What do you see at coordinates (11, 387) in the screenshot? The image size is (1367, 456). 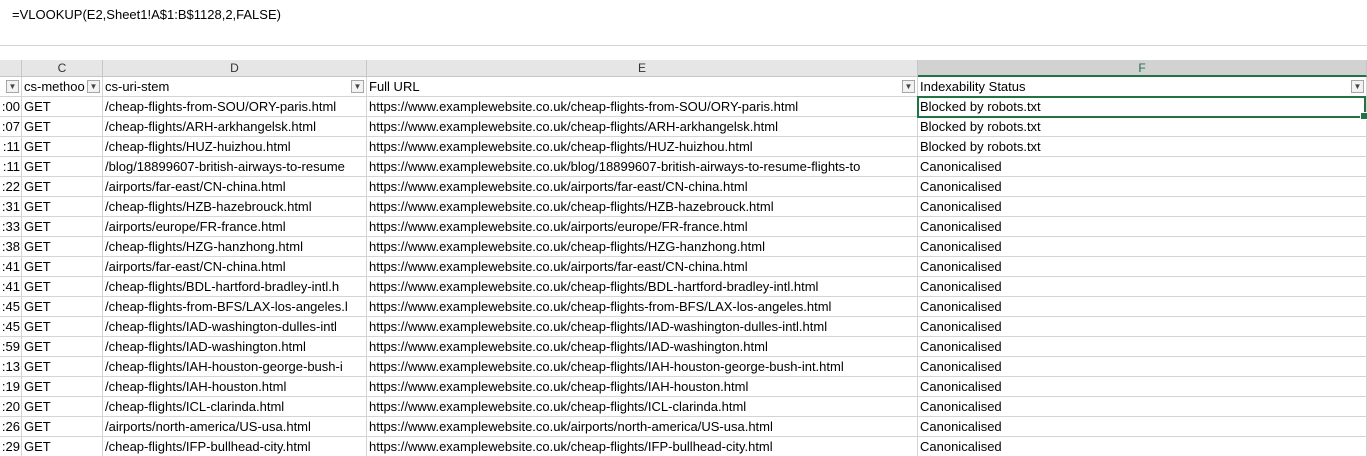 I see `cell-time: :19` at bounding box center [11, 387].